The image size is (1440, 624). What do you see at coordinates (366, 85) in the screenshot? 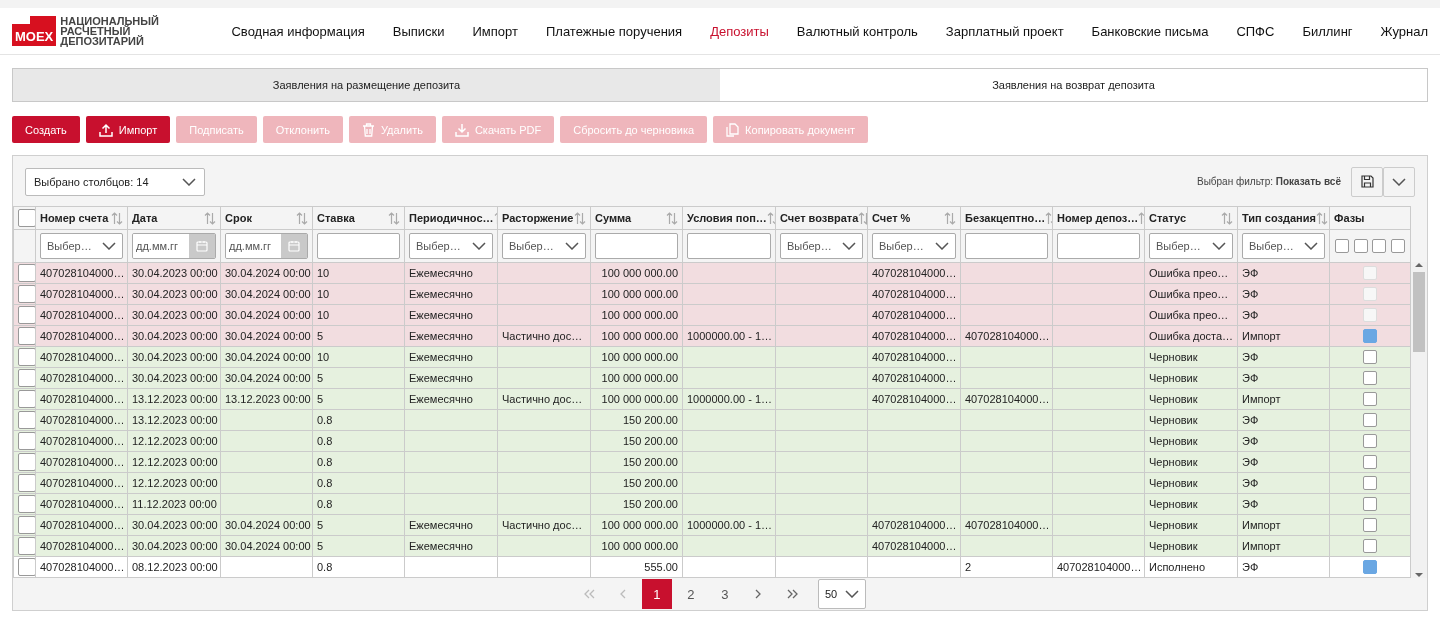
I see `tab: Заявления на размещение депозита` at bounding box center [366, 85].